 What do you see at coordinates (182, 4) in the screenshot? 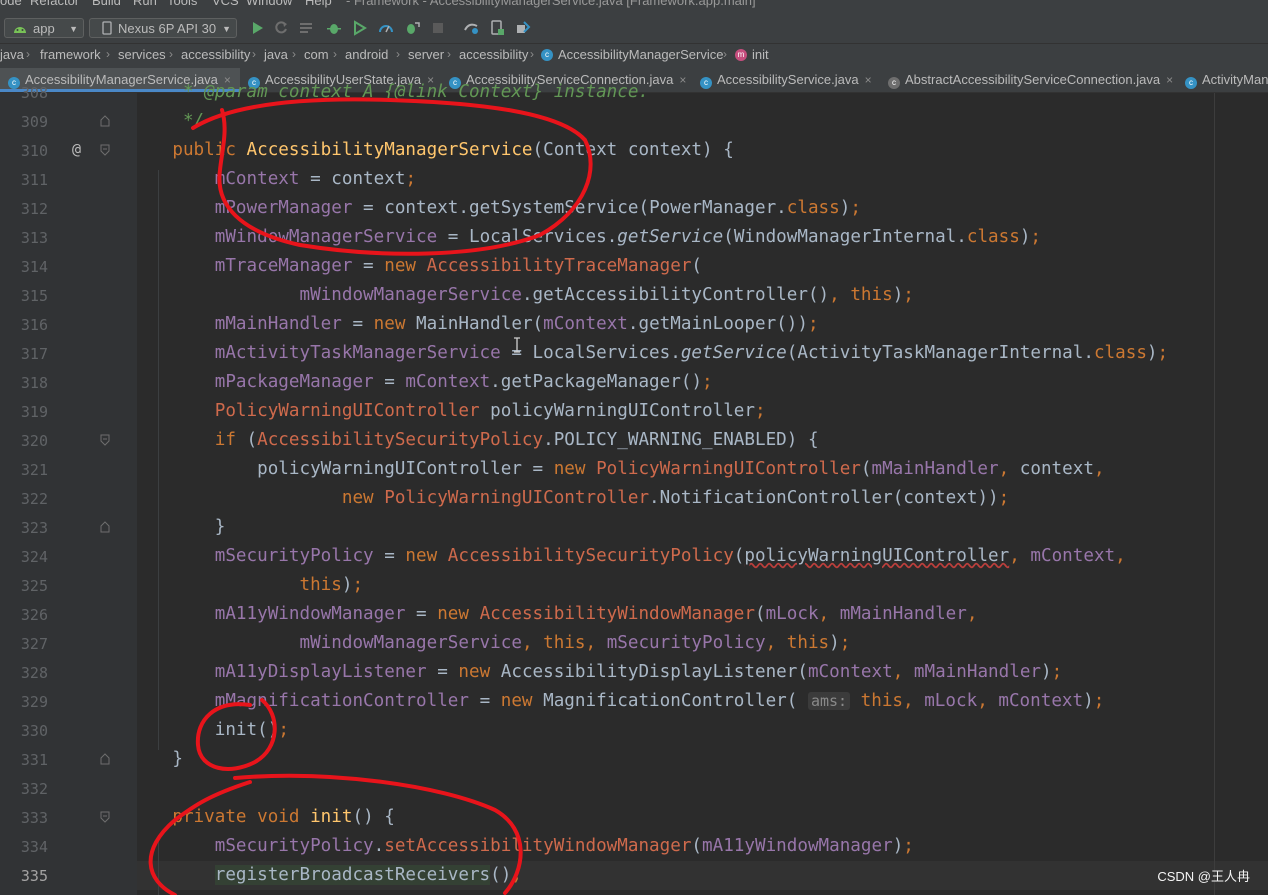
I see `menu-tools: Tools` at bounding box center [182, 4].